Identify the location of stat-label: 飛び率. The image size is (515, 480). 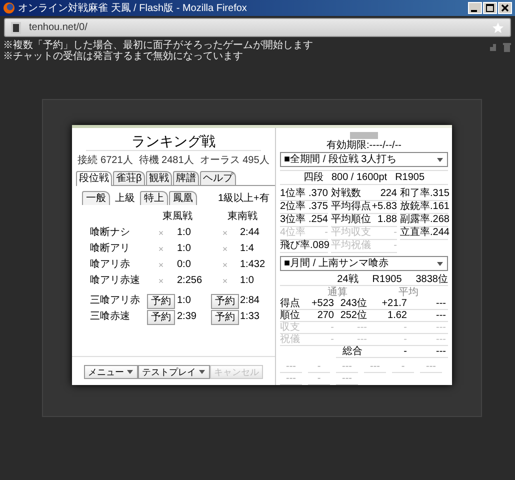
(295, 246).